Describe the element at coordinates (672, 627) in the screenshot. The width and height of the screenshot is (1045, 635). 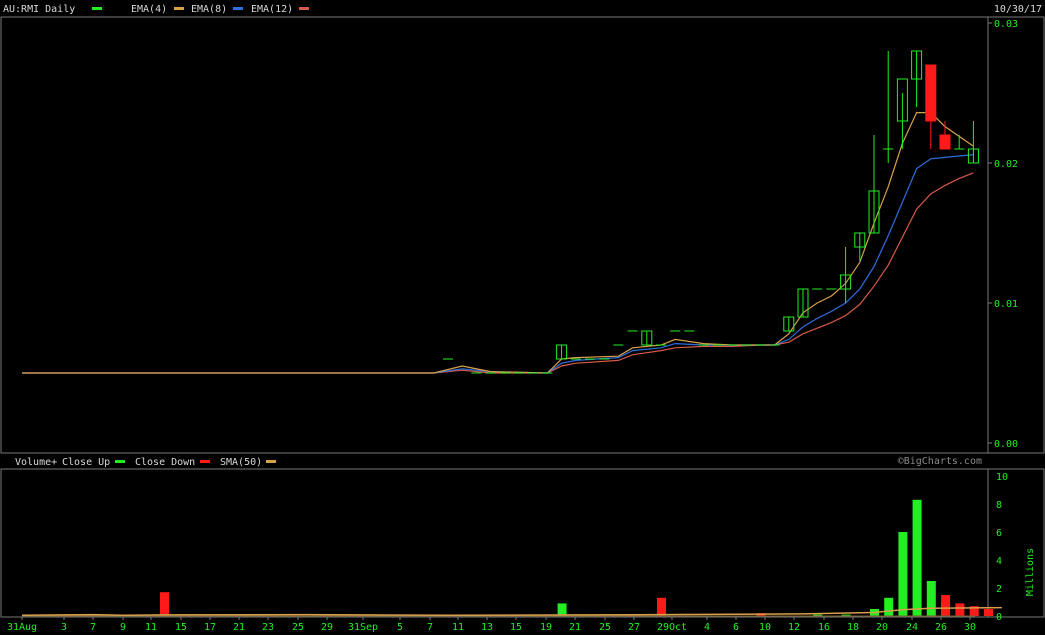
I see `x-tick-label: 29Oct` at that location.